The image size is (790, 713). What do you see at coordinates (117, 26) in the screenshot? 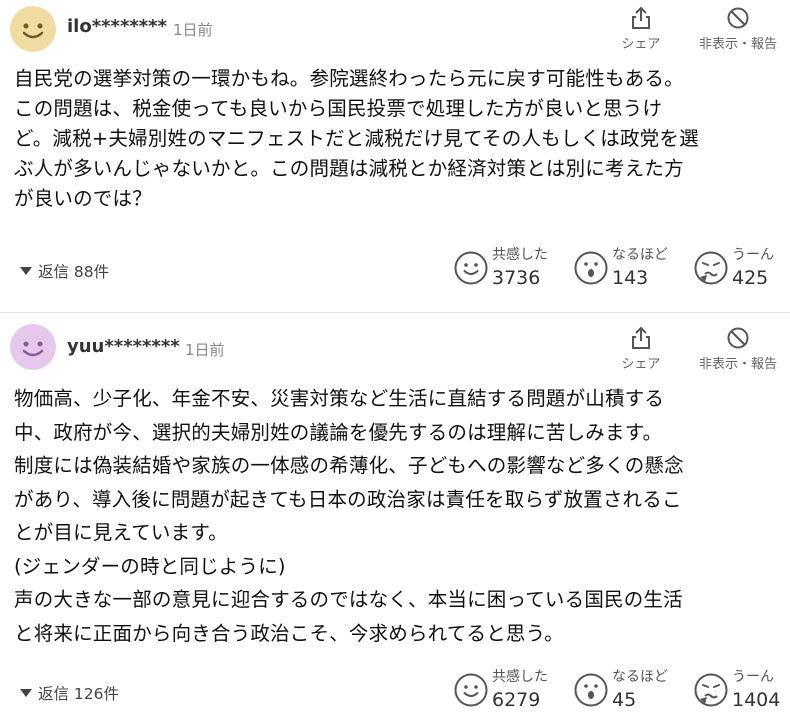
I see `username: ilo********` at bounding box center [117, 26].